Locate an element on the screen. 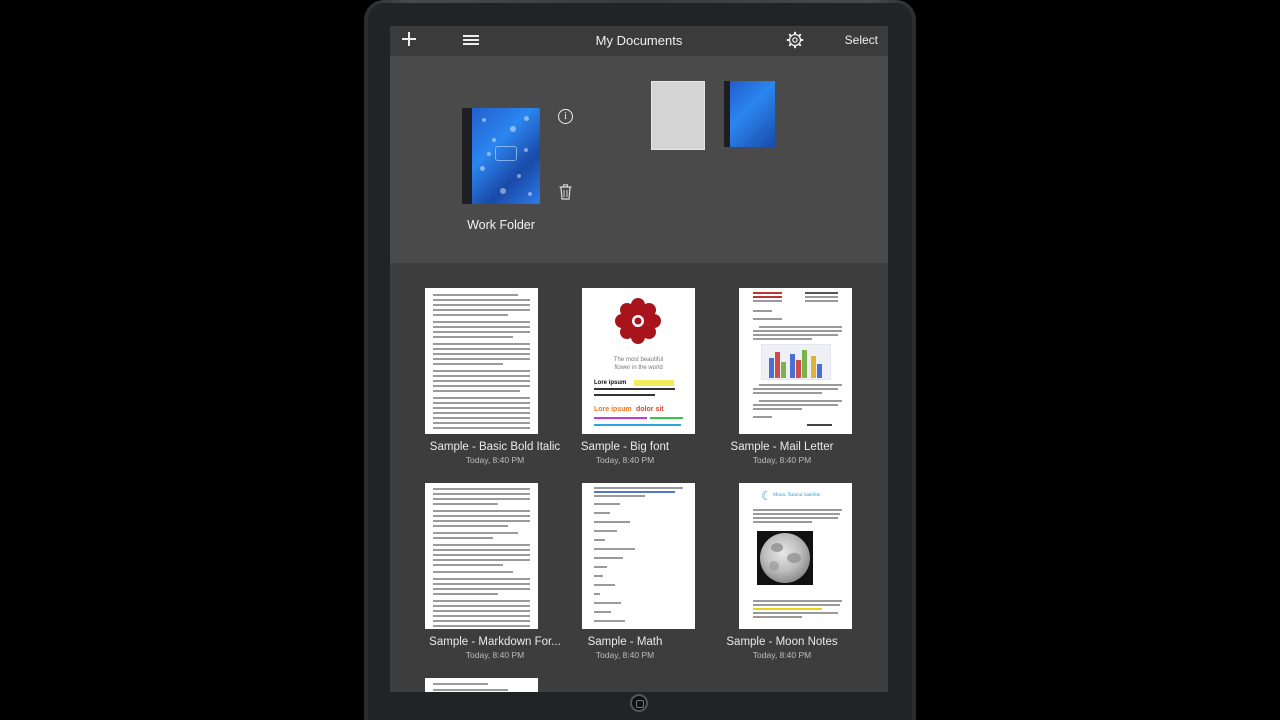 The width and height of the screenshot is (1280, 720). thumb-caption: The most beautiful flower in the world is located at coordinates (638, 364).